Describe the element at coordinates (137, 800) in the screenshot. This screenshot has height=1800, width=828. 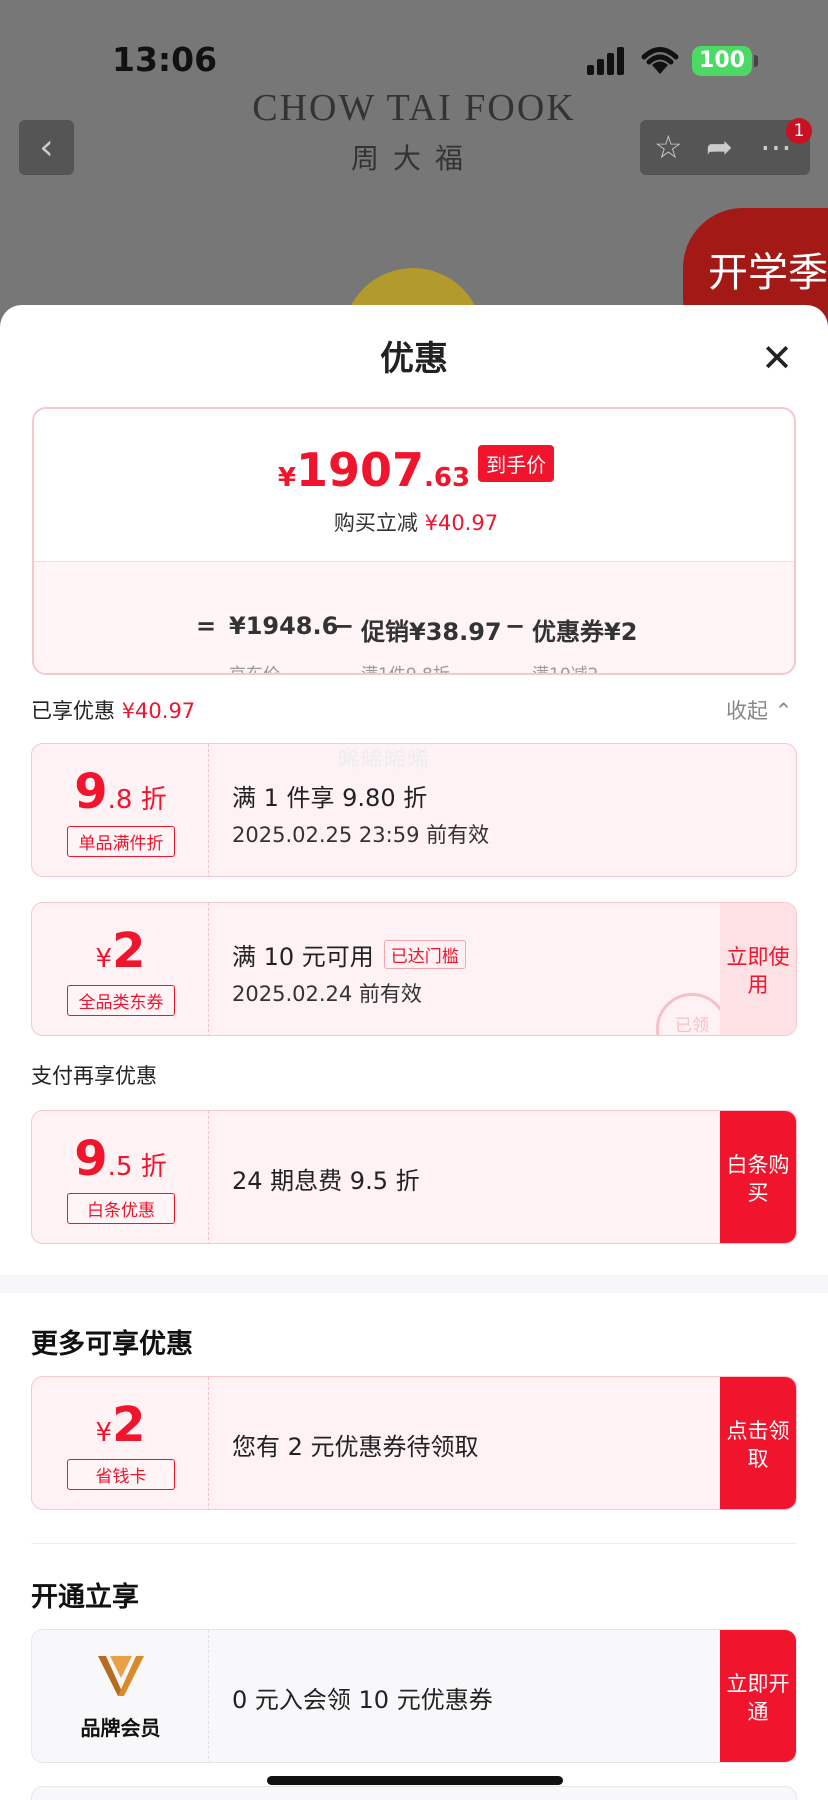
I see `coupon-unit: .8 折` at that location.